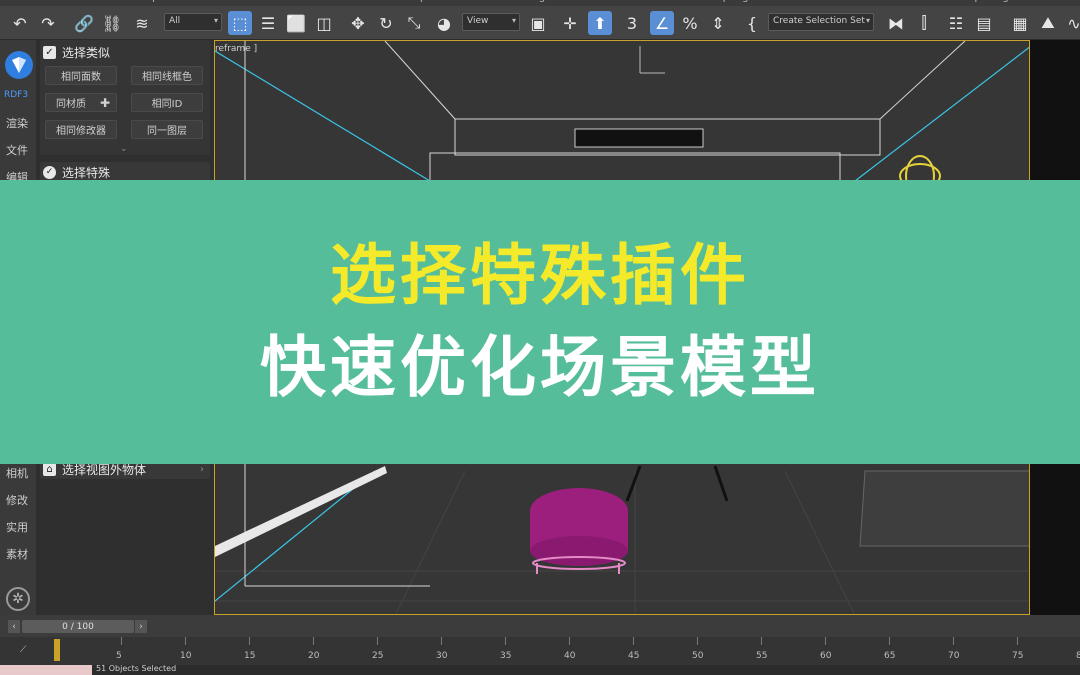 Image resolution: width=1080 pixels, height=675 pixels. I want to click on timeline-tick-label: 25, so click(378, 656).